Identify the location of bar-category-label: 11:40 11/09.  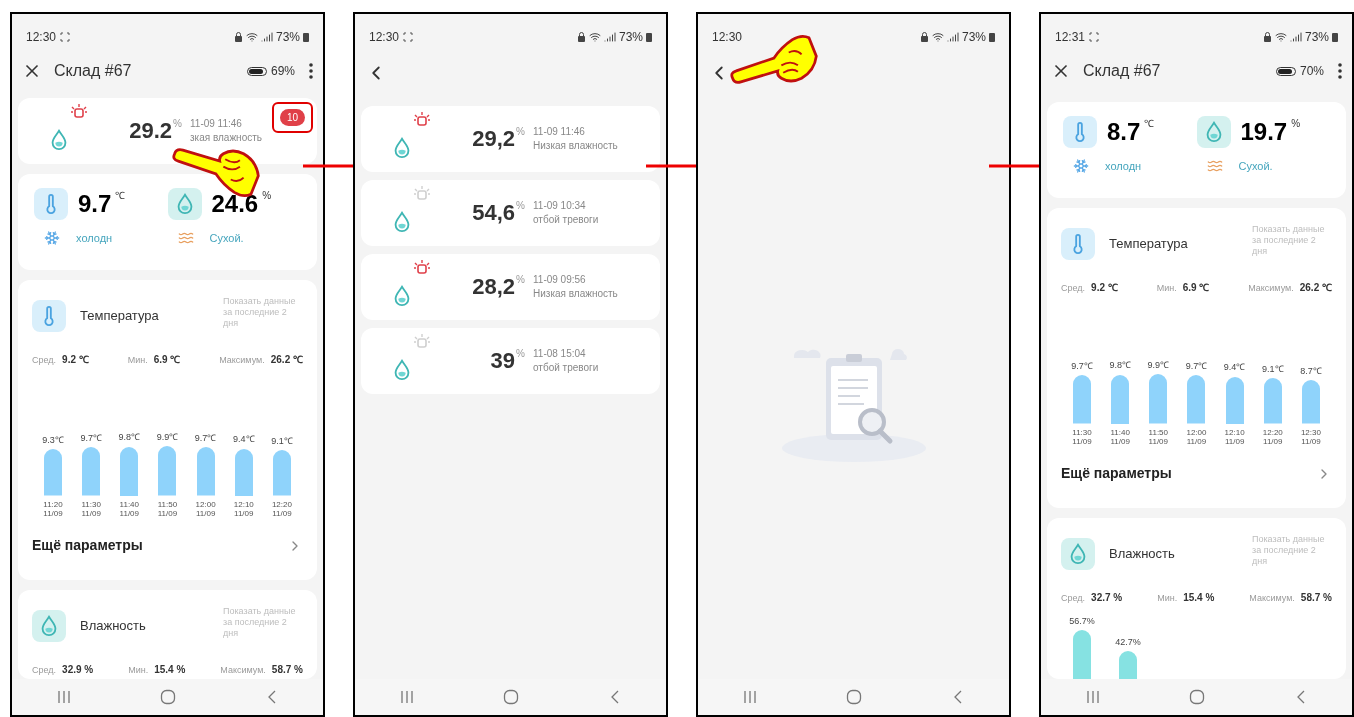
(1120, 436).